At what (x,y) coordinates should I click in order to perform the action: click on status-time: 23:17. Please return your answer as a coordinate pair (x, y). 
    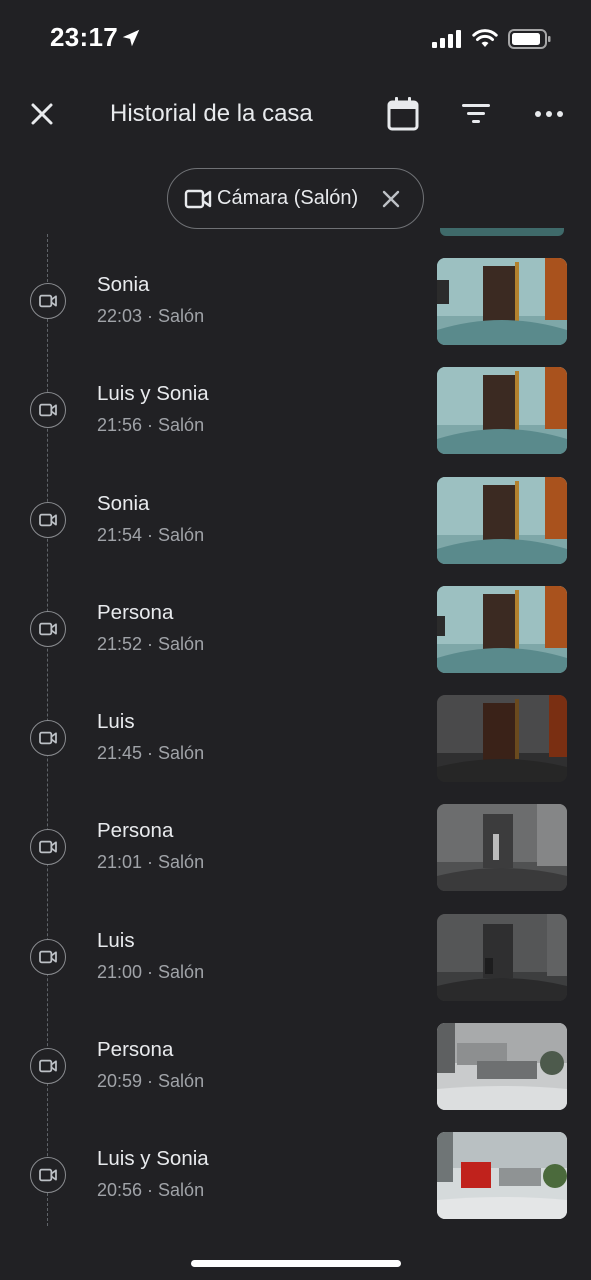
    Looking at the image, I should click on (84, 37).